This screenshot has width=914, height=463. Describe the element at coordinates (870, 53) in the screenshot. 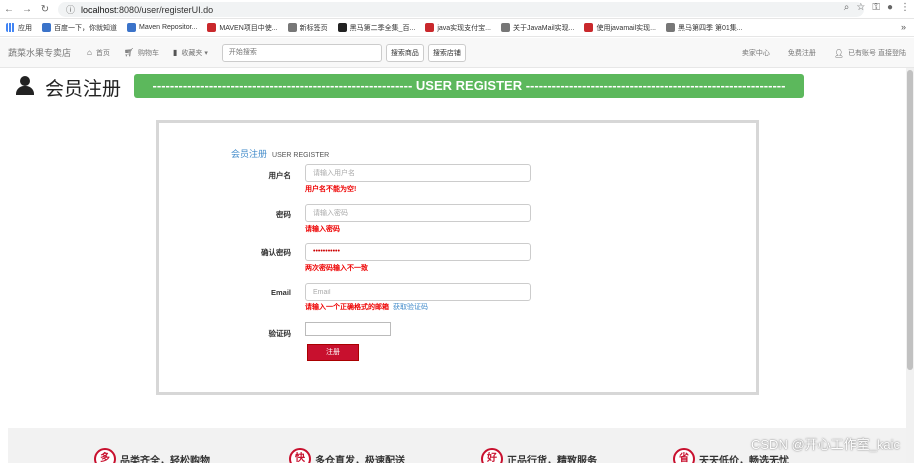

I see `login-link: 👤︎ 已有账号 直接登陆` at that location.